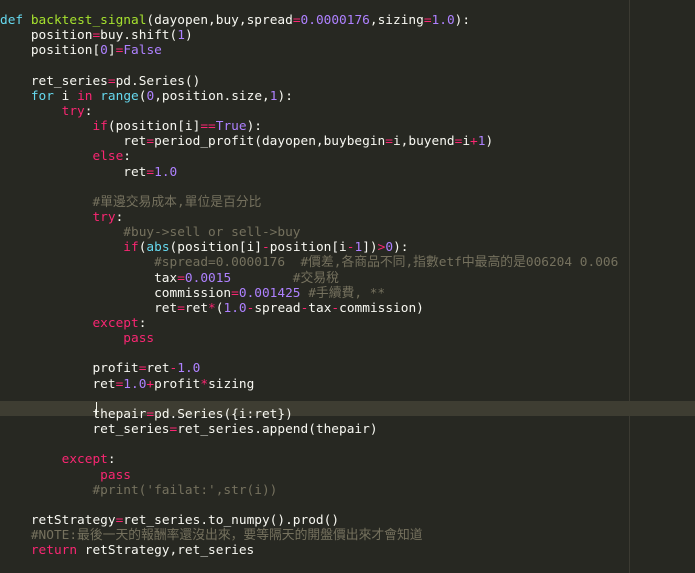  I want to click on code-line: thepair=pd.Series({i:ret}), so click(146, 414).